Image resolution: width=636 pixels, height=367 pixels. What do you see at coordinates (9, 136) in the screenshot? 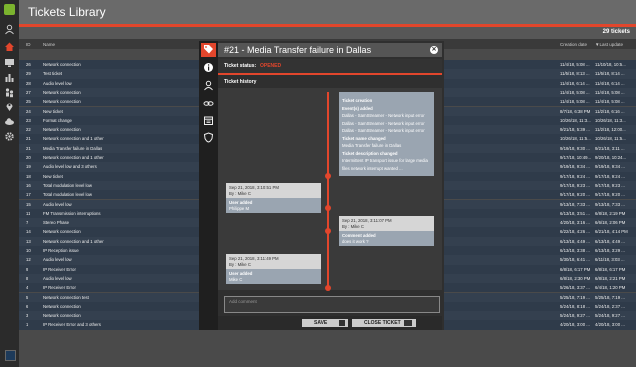
I see `gear-icon` at bounding box center [9, 136].